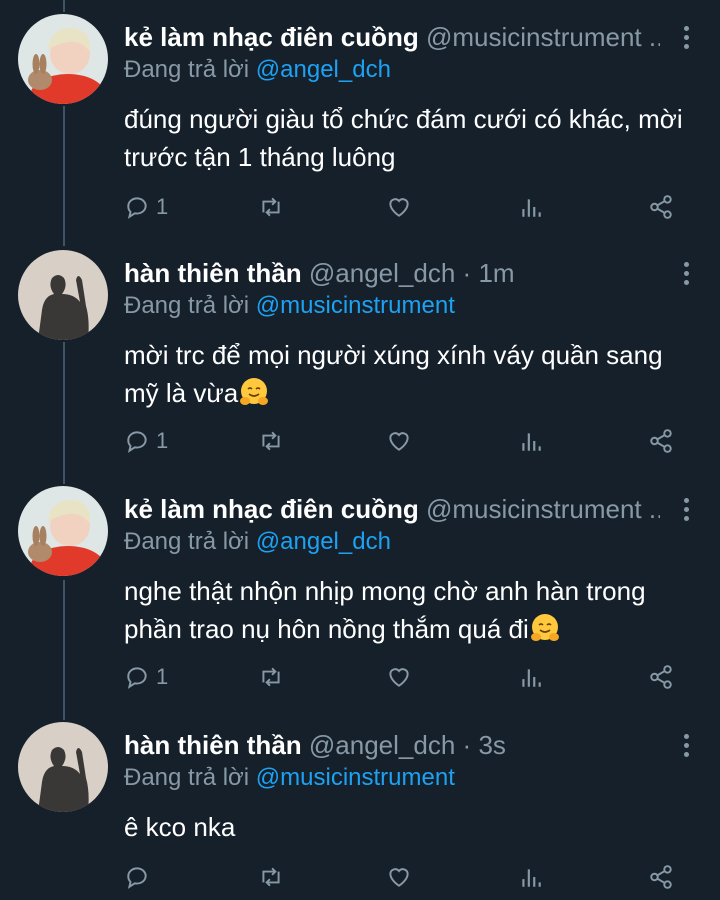 This screenshot has height=900, width=720. Describe the element at coordinates (491, 745) in the screenshot. I see `timestamp: 3s` at that location.